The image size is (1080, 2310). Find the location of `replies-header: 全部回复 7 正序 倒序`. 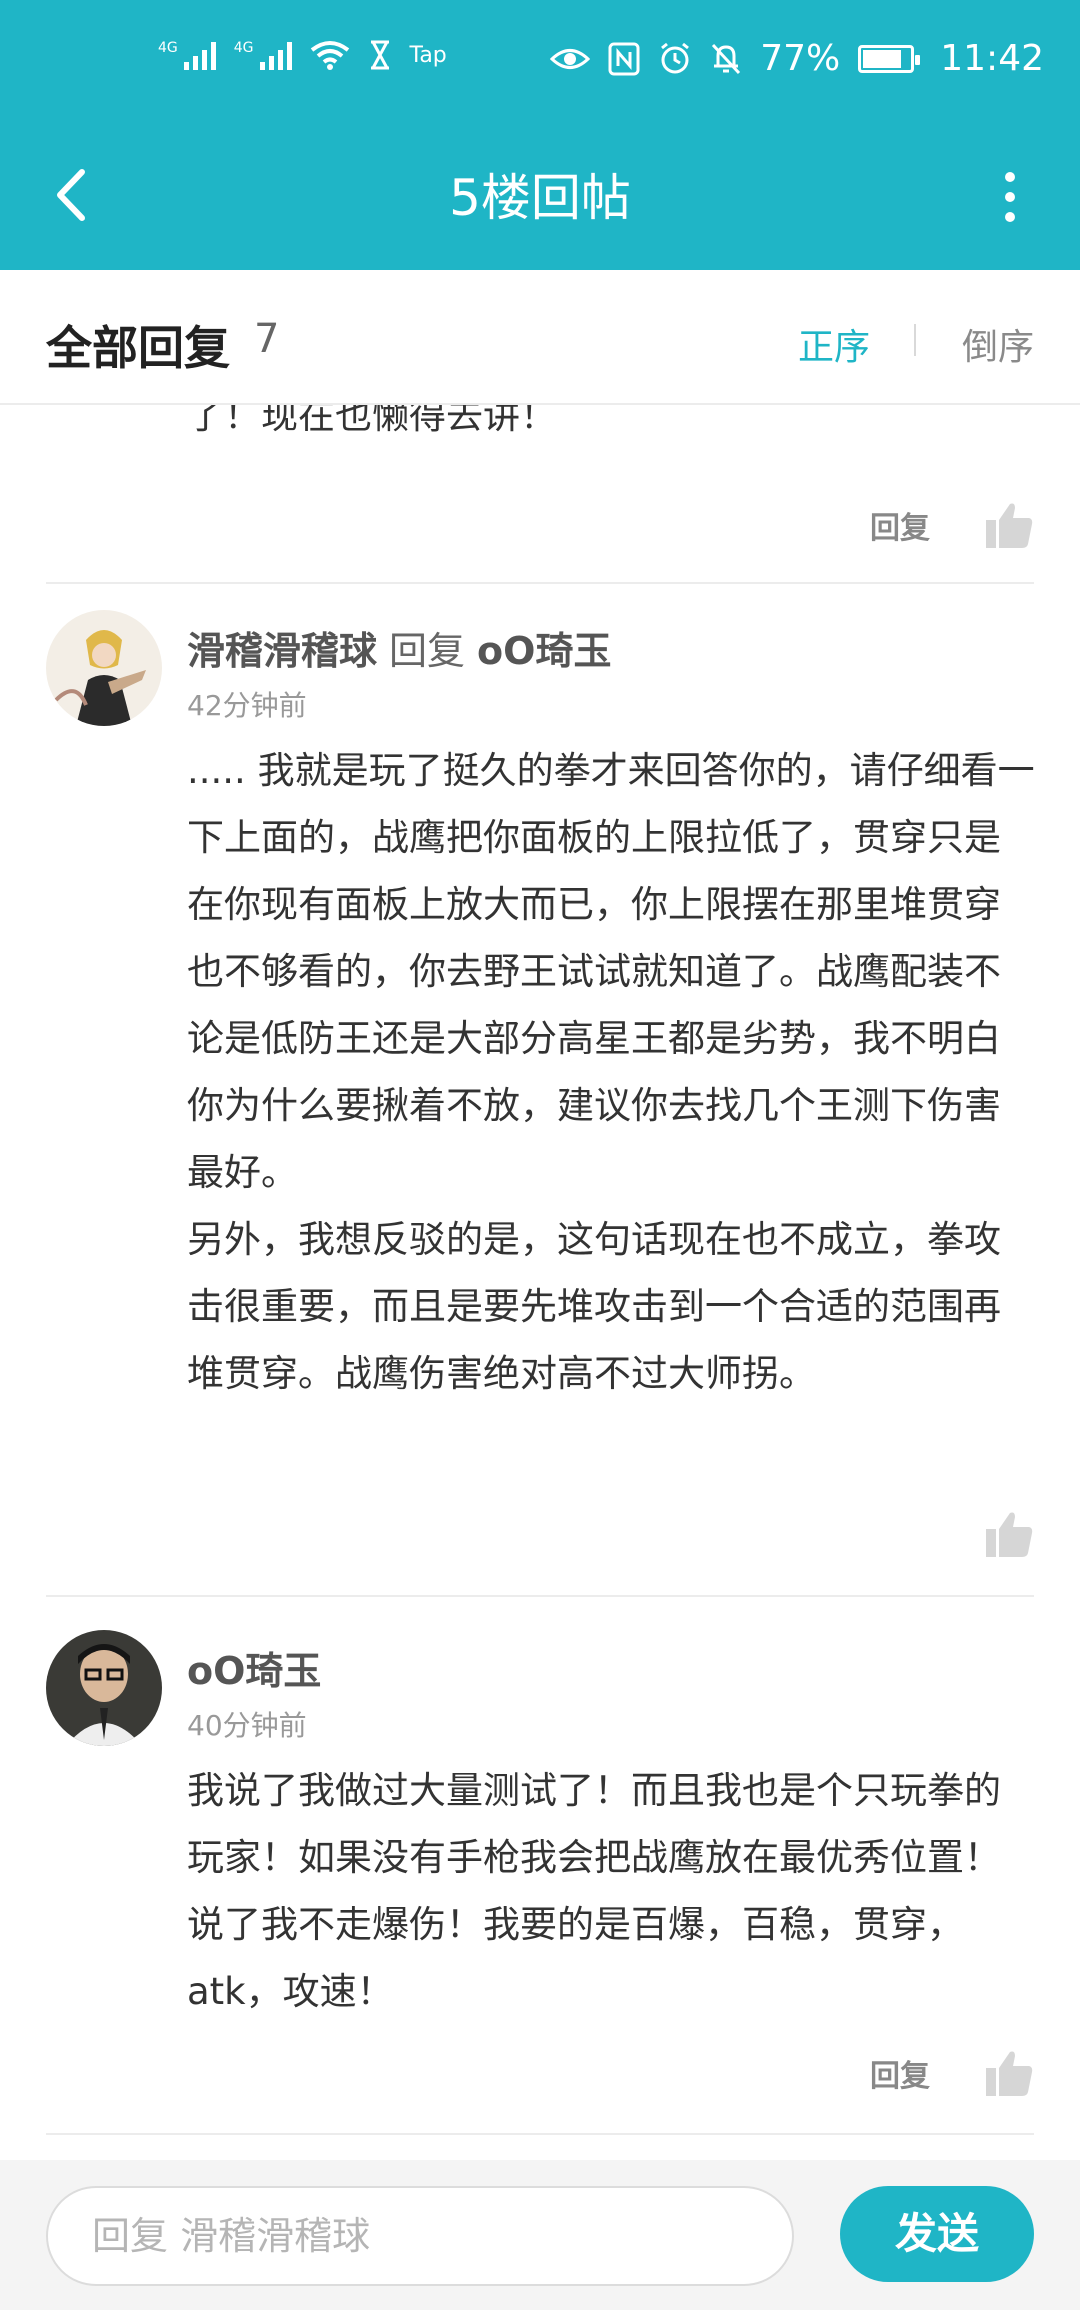

replies-header: 全部回复 7 正序 倒序 is located at coordinates (540, 337).